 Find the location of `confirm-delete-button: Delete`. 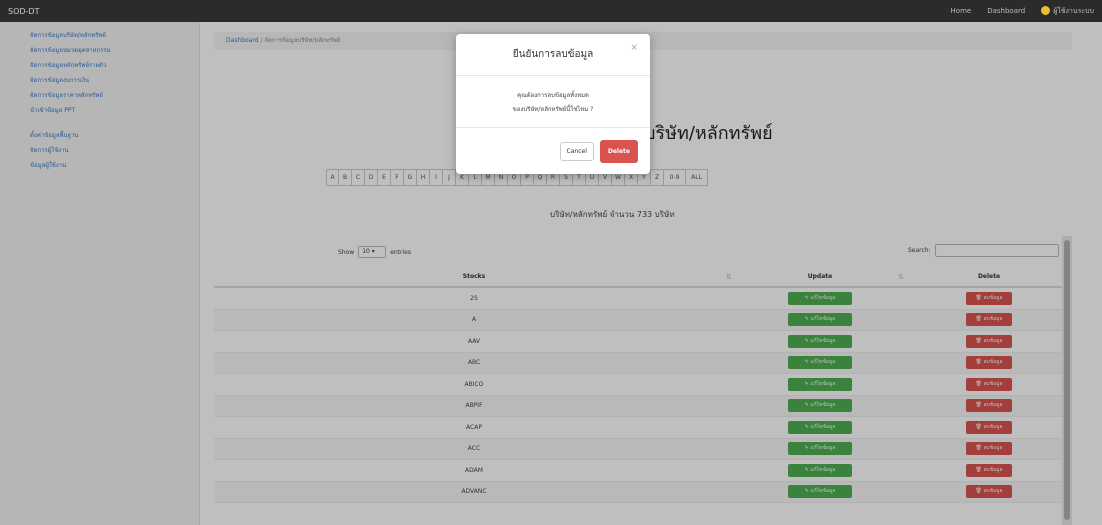

confirm-delete-button: Delete is located at coordinates (618, 151).